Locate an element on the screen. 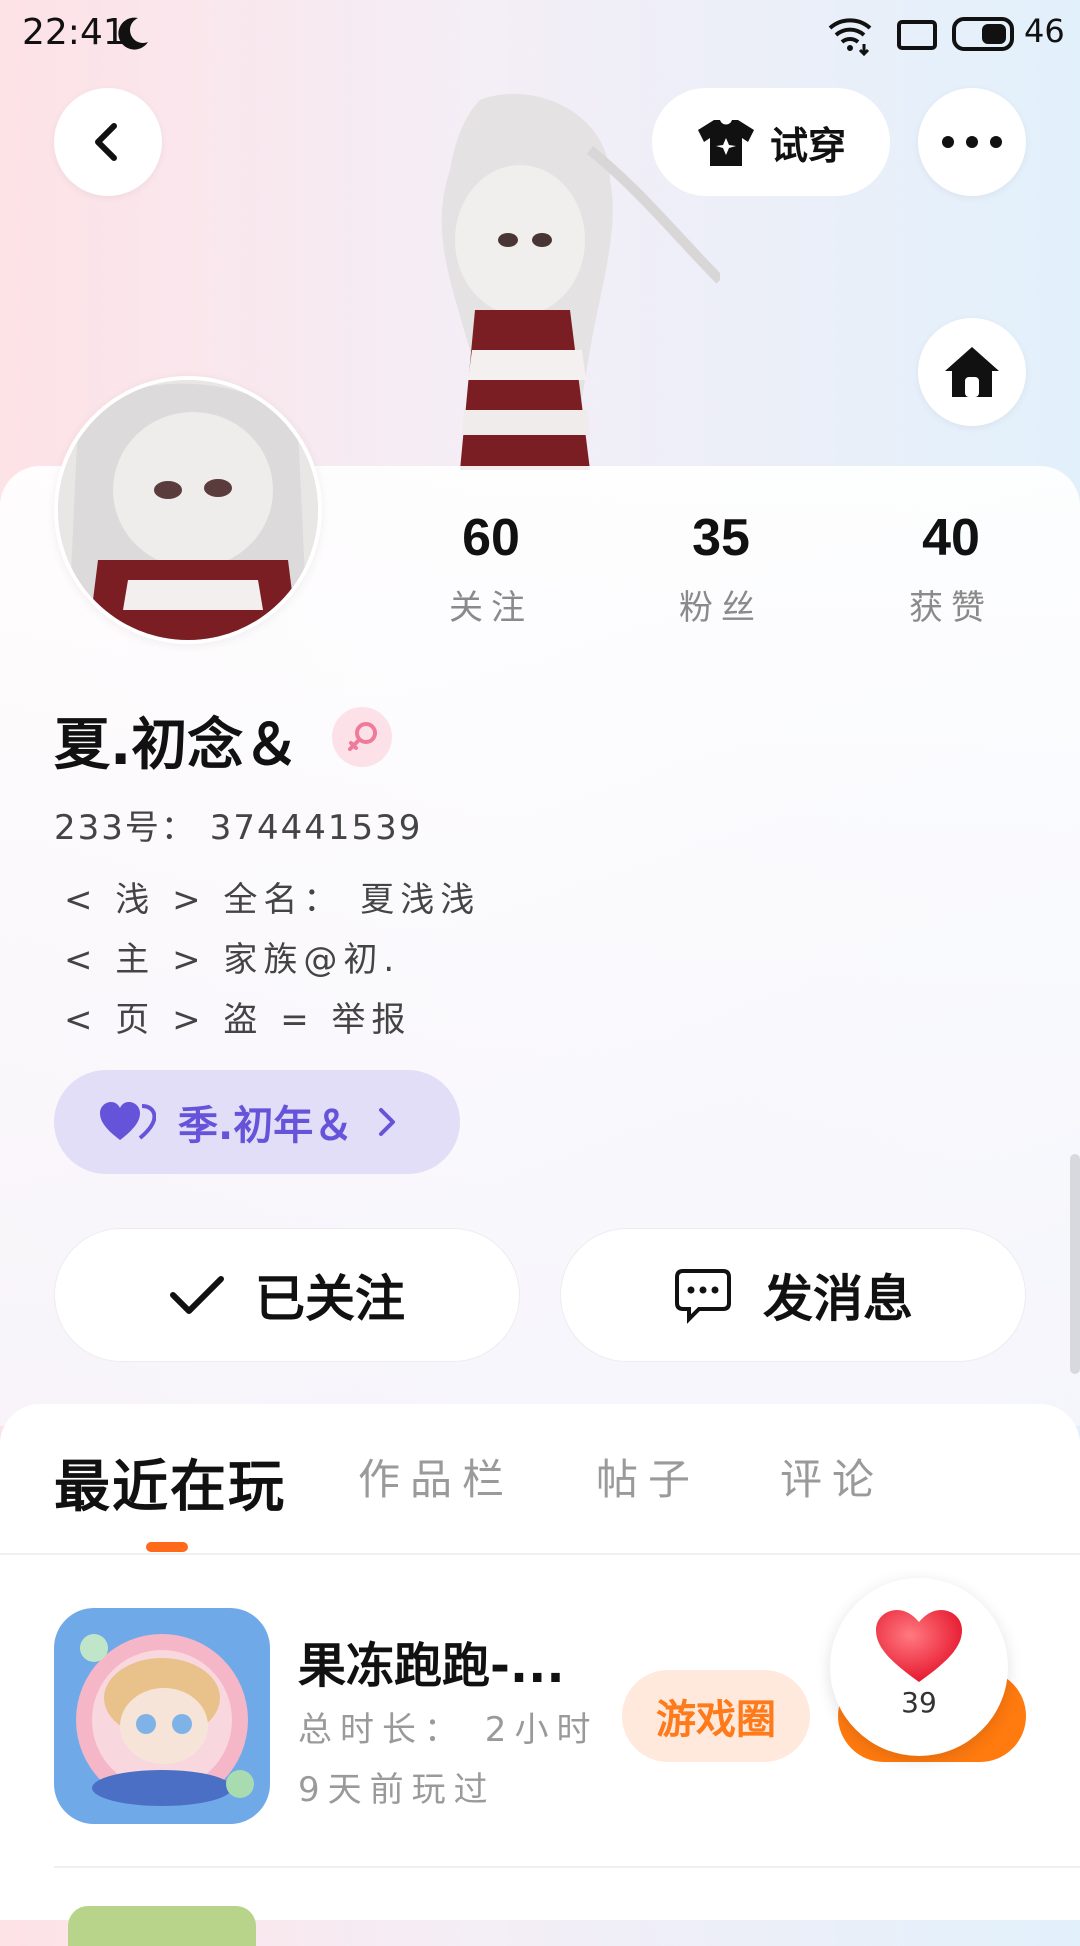 This screenshot has height=1946, width=1080. heart-icon is located at coordinates (919, 1646).